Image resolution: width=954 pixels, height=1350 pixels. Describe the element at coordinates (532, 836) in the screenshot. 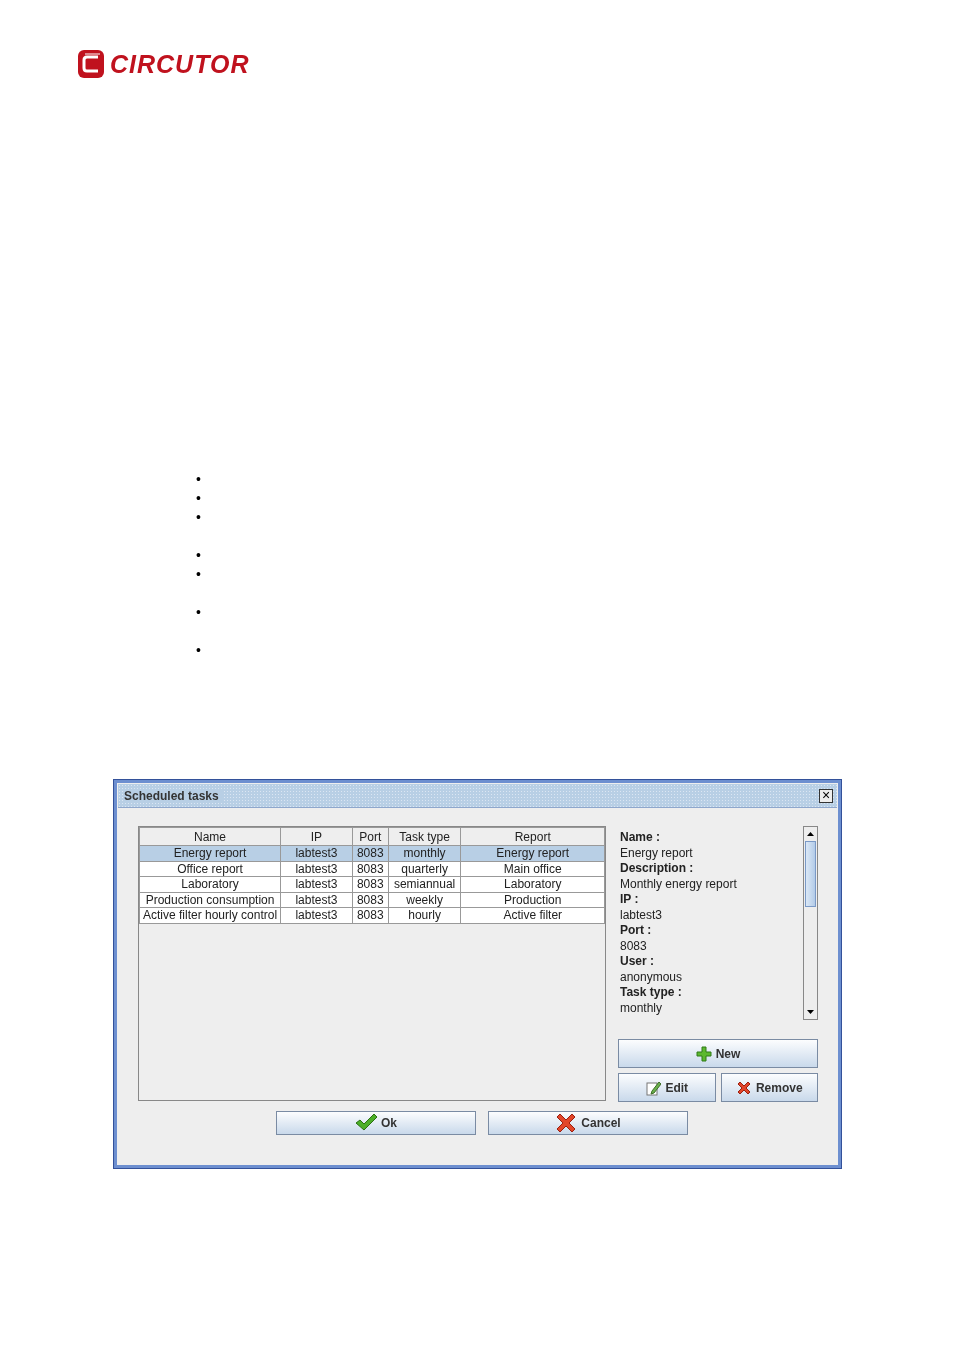

I see `column-header: Report` at that location.